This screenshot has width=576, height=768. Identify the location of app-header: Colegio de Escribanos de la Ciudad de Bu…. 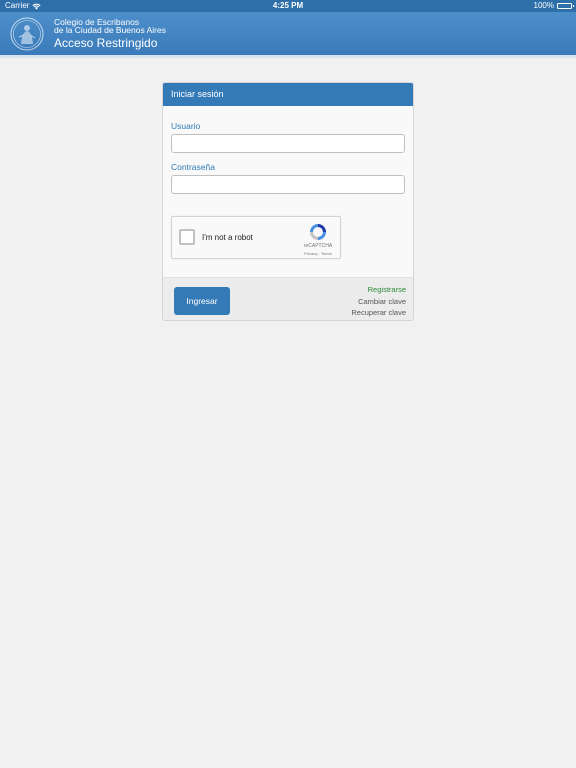
(288, 35).